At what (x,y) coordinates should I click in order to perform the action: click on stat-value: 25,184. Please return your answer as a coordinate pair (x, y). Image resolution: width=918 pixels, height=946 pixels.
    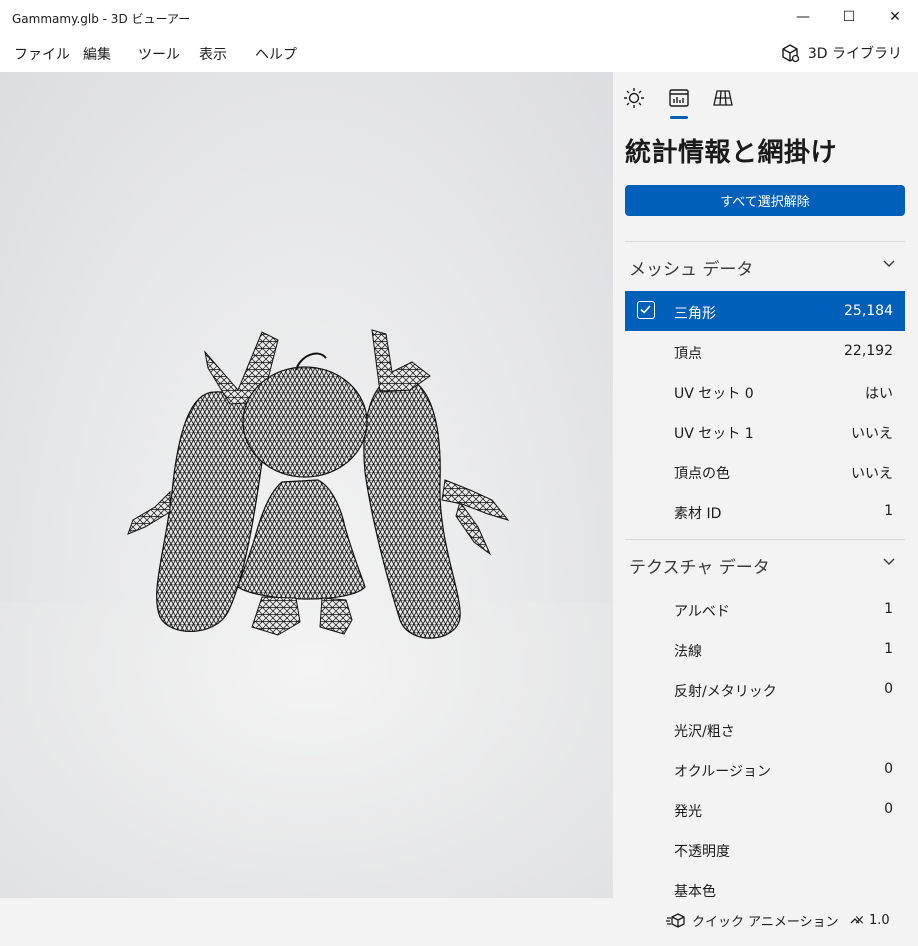
    Looking at the image, I should click on (868, 311).